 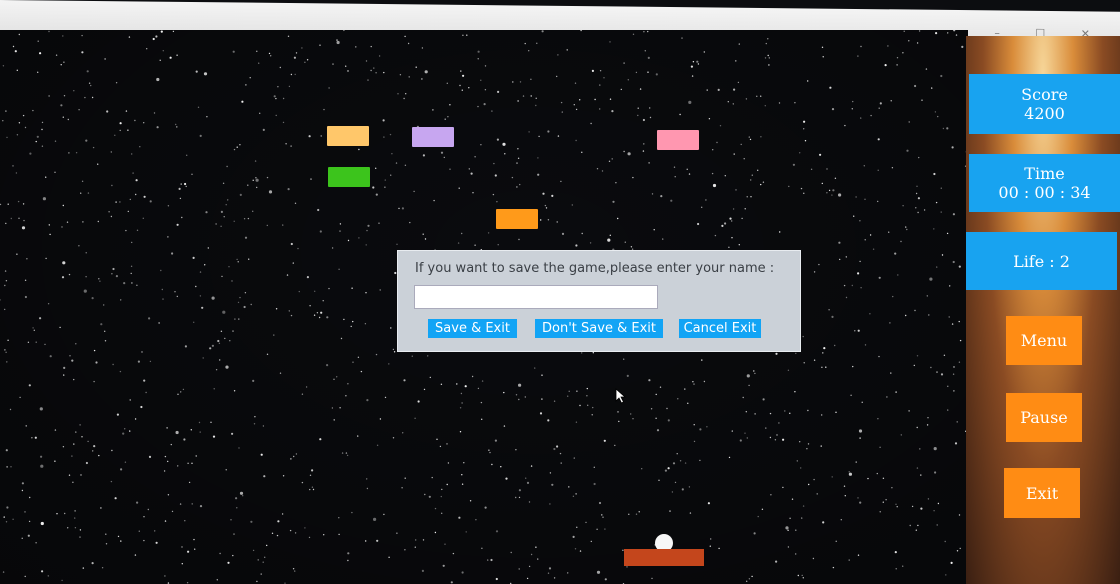 I want to click on life-panel: Life : 2, so click(x=1041, y=261).